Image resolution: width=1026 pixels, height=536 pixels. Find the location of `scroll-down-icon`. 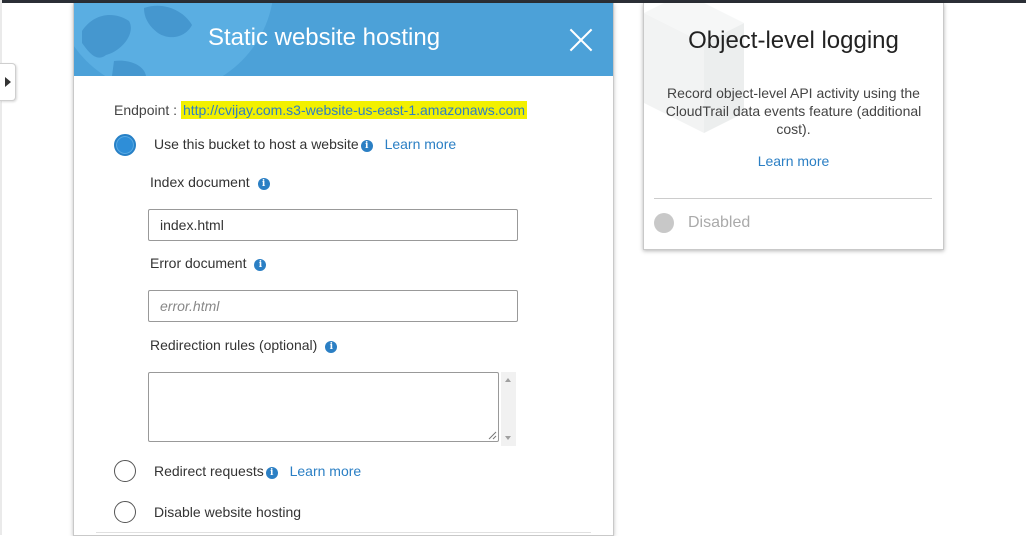

scroll-down-icon is located at coordinates (508, 438).